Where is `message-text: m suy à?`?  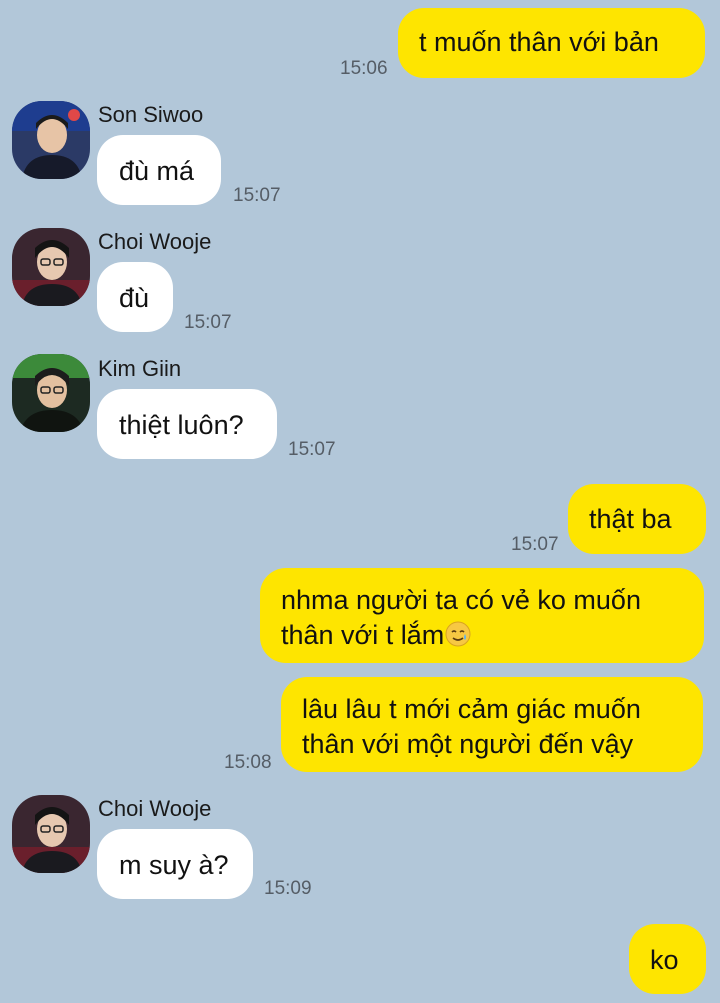
message-text: m suy à? is located at coordinates (174, 865).